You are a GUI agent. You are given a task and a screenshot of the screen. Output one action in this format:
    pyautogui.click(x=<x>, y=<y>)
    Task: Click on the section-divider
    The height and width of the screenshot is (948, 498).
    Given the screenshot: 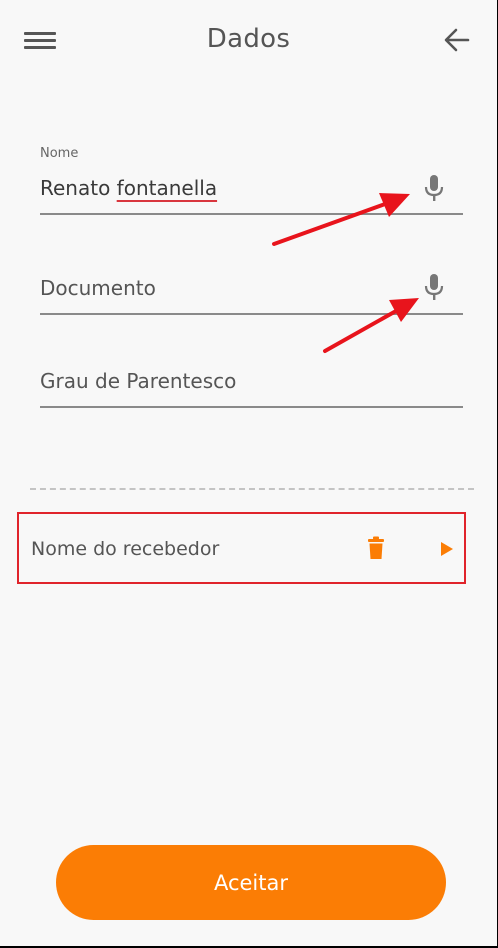 What is the action you would take?
    pyautogui.click(x=252, y=489)
    